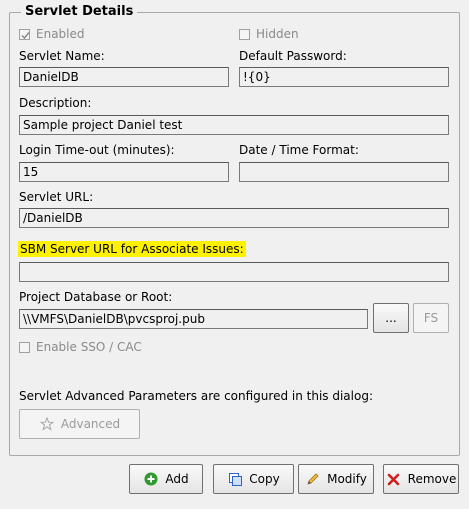 The image size is (469, 509). I want to click on project-db-input: \\VMFS\DanielDB\pvcsproj.pub, so click(193, 319).